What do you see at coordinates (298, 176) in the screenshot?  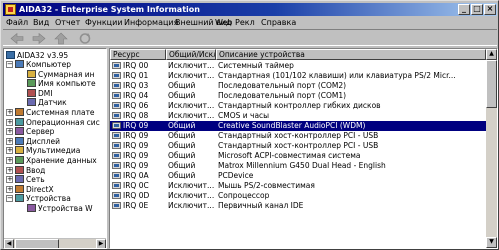 I see `table-row: IRQ 0A Общий PCDevice` at bounding box center [298, 176].